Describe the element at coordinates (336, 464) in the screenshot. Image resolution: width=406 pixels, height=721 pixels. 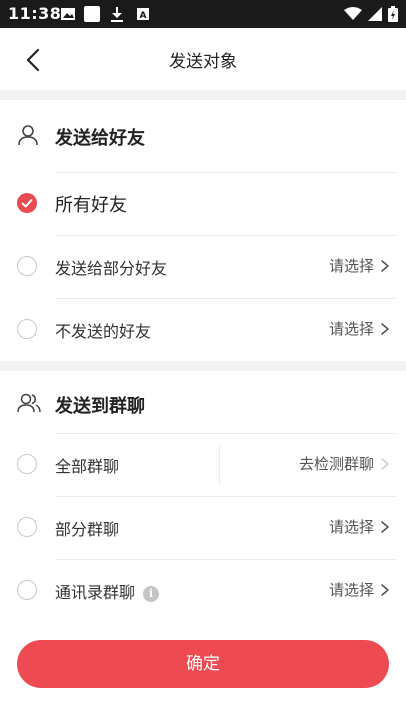
I see `detect-groups-label: 去检测群聊` at that location.